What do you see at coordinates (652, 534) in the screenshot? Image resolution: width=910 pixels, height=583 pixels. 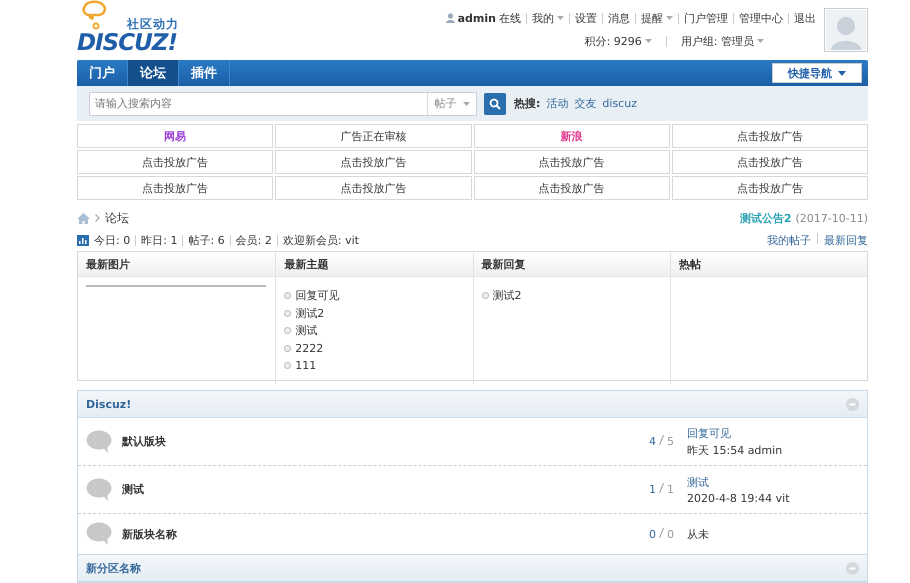 I see `thread-count: 0` at bounding box center [652, 534].